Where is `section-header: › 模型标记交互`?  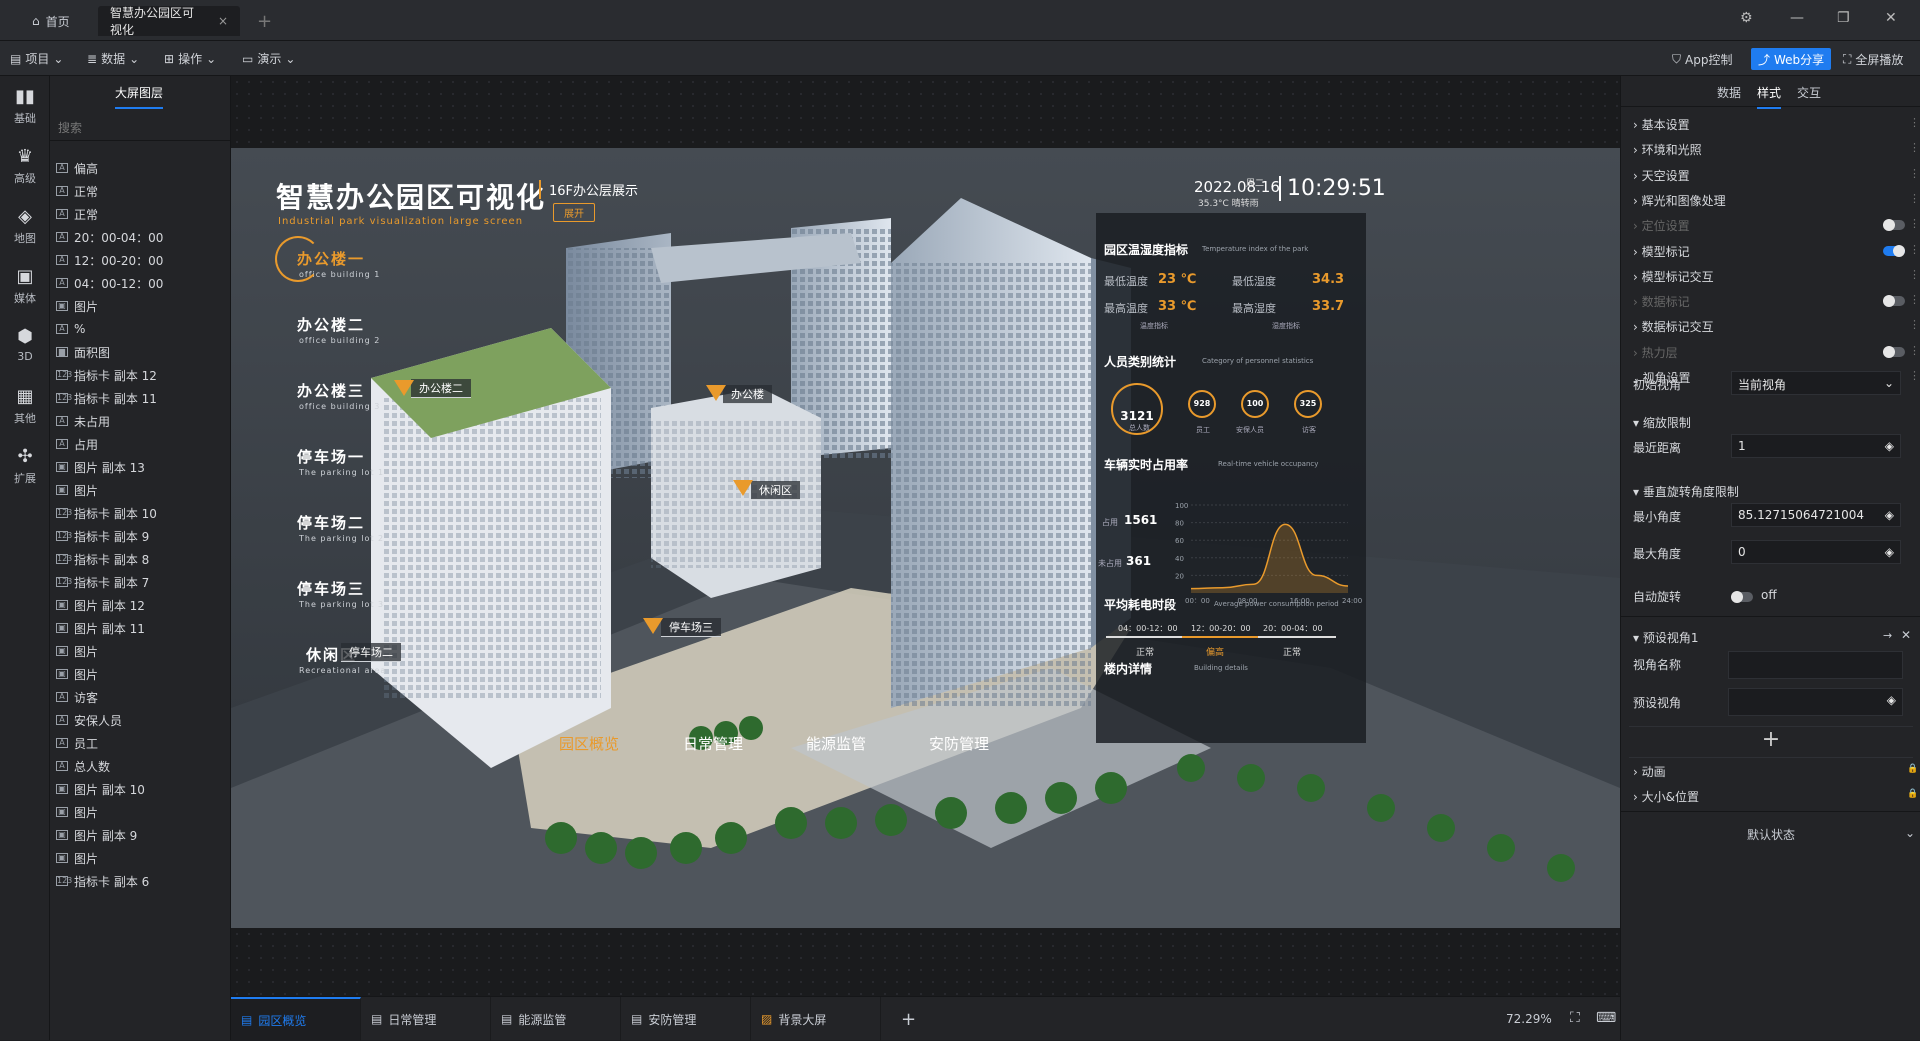
section-header: › 模型标记交互 is located at coordinates (1673, 276).